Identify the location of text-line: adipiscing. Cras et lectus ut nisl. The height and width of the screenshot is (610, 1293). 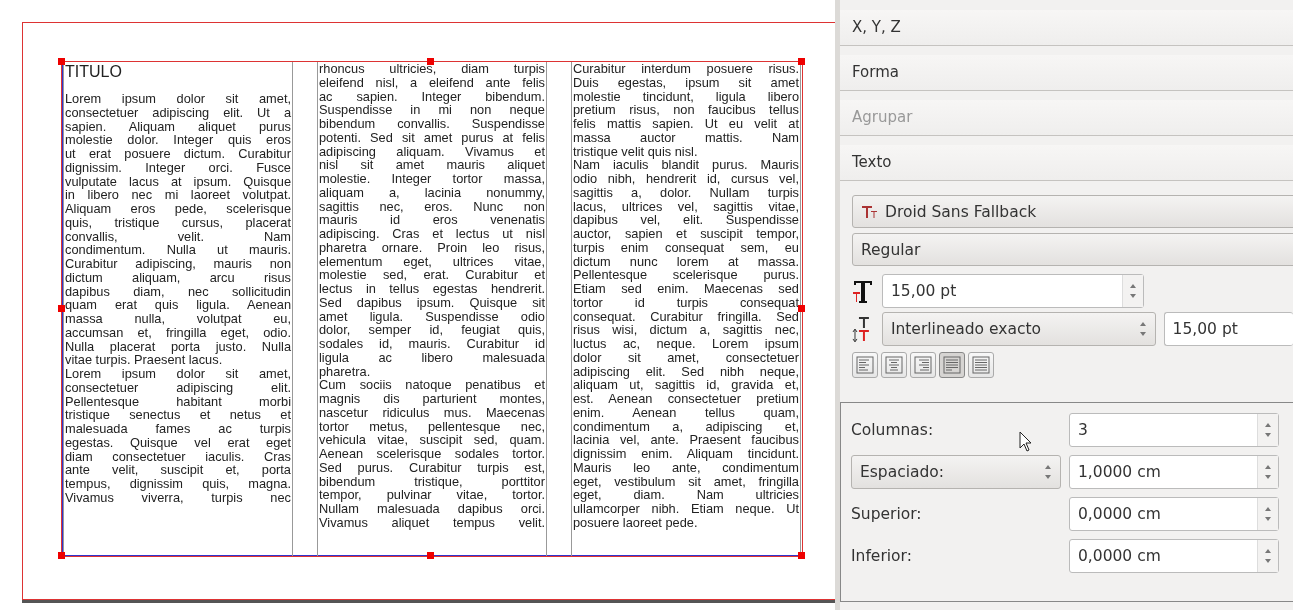
(432, 234).